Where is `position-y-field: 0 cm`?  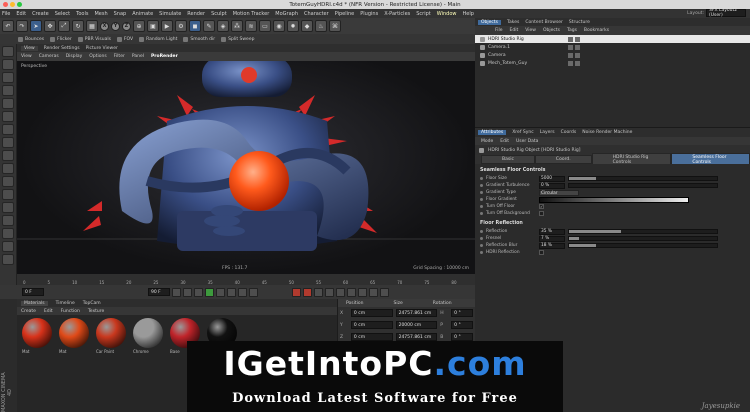 position-y-field: 0 cm is located at coordinates (371, 325).